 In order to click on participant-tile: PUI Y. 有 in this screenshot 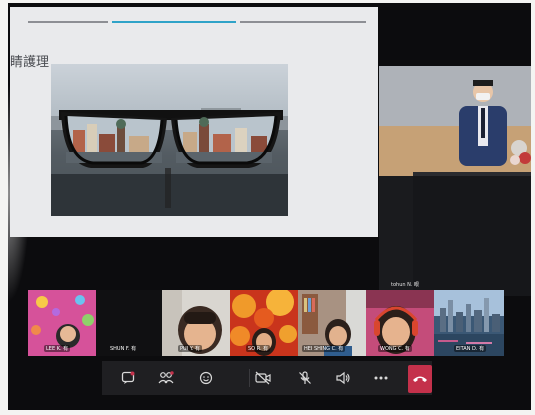, I will do `click(196, 323)`.